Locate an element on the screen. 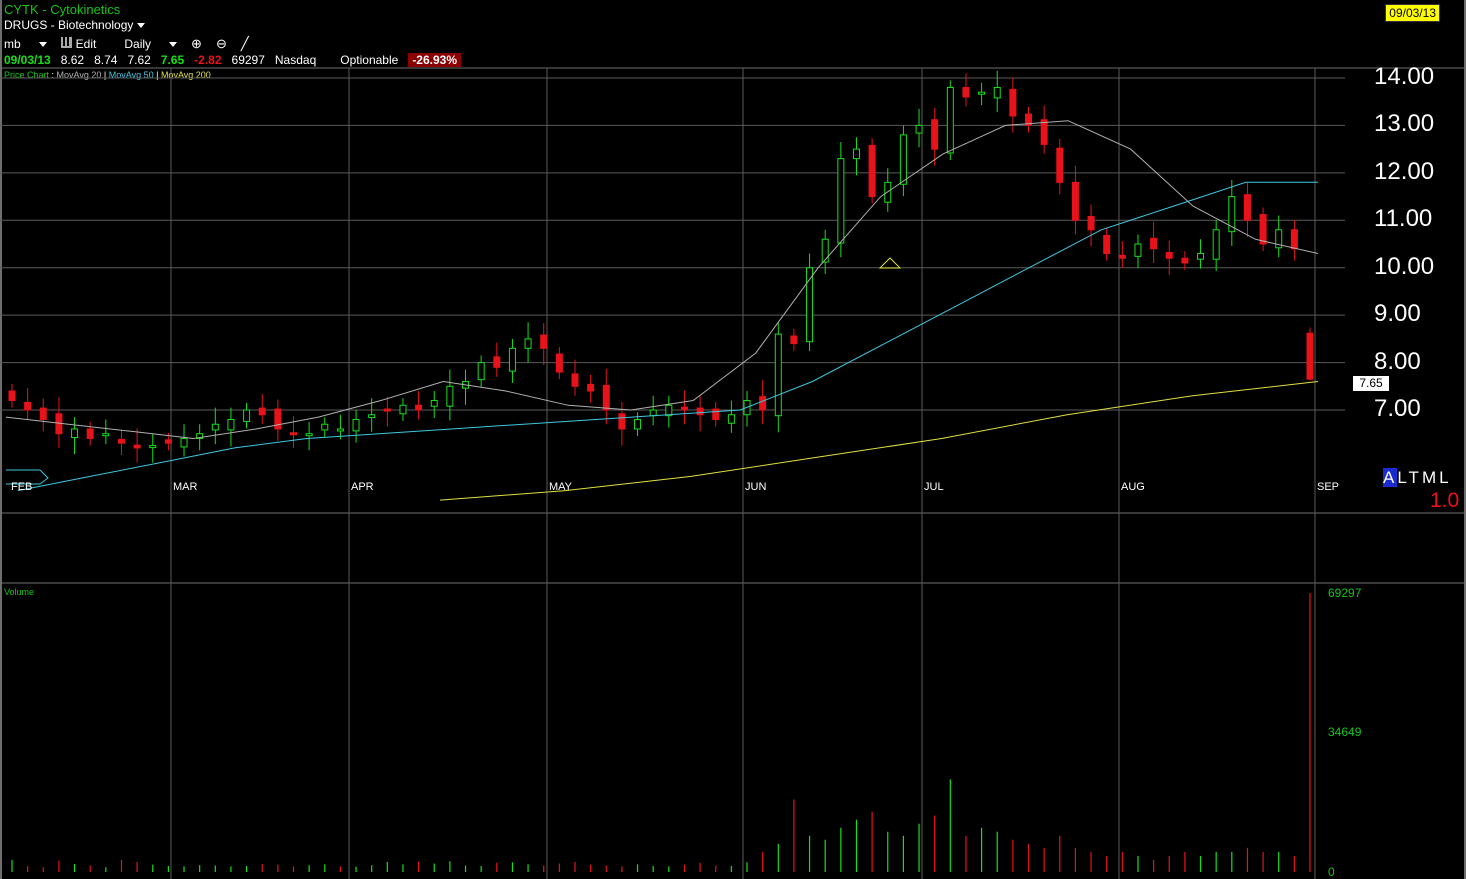  price-axis-tick-label: 8.00 is located at coordinates (1397, 361).